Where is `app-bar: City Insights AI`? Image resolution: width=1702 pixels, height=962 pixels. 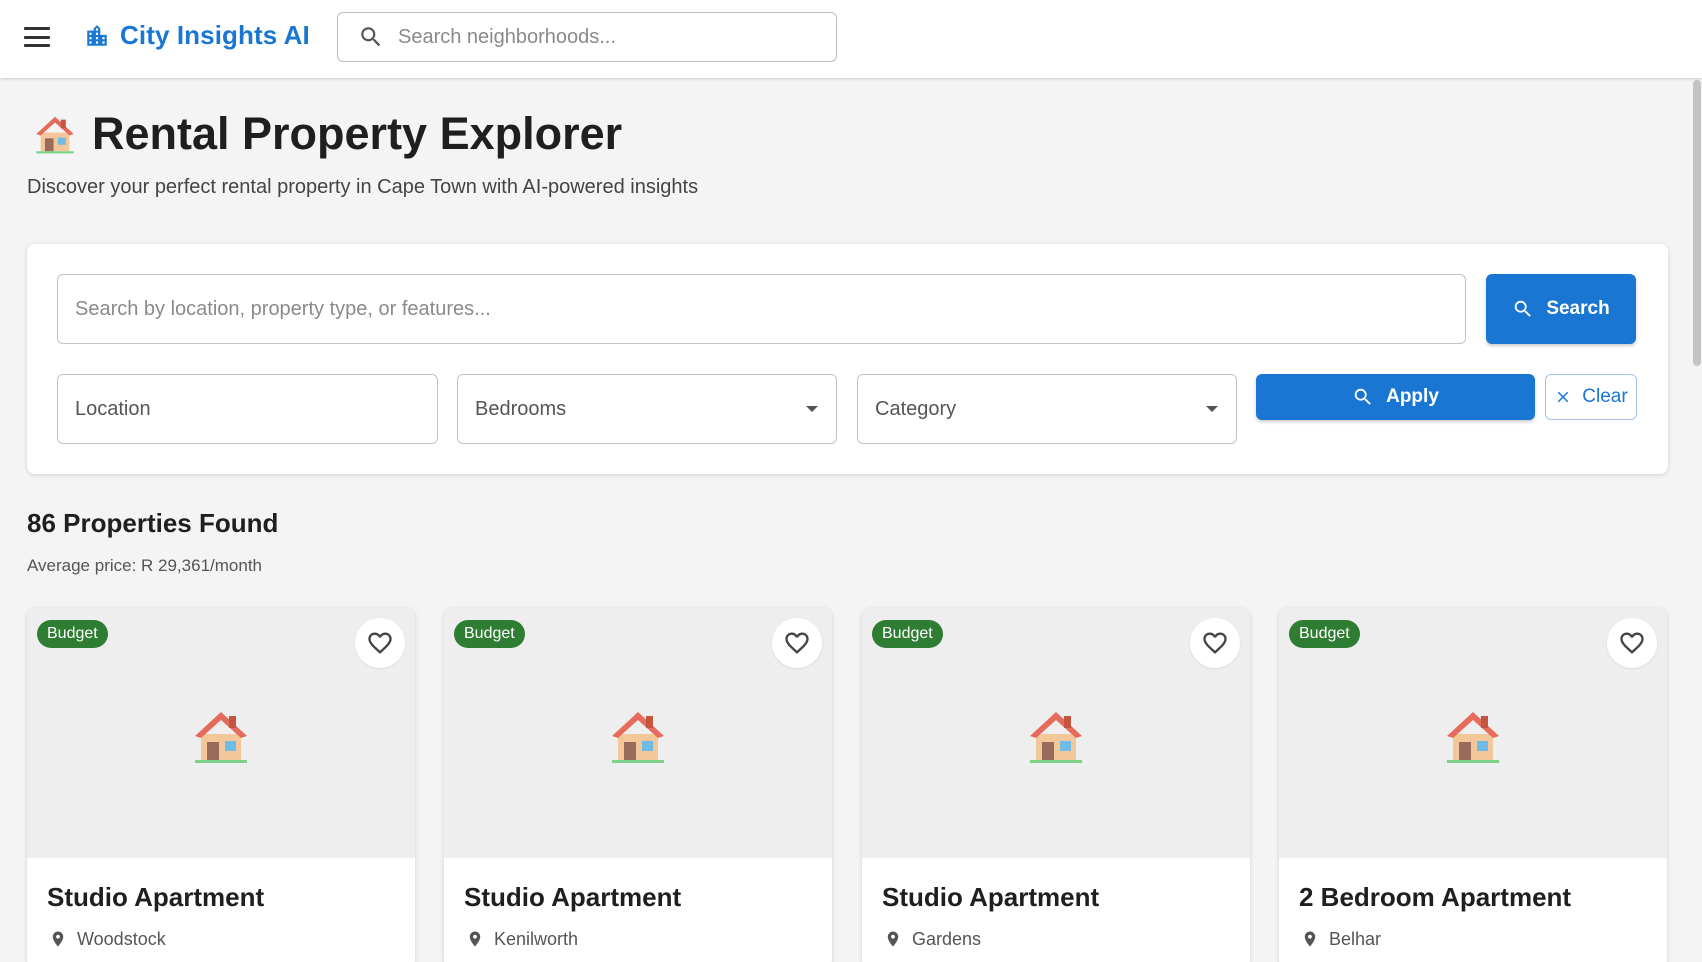
app-bar: City Insights AI is located at coordinates (851, 39).